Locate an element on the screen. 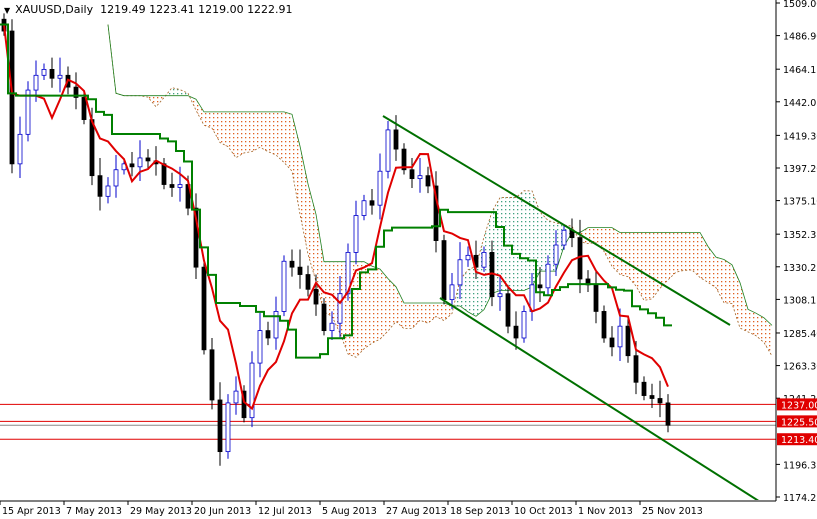 This screenshot has height=519, width=817. price-tick-label: 1486.90 is located at coordinates (800, 37).